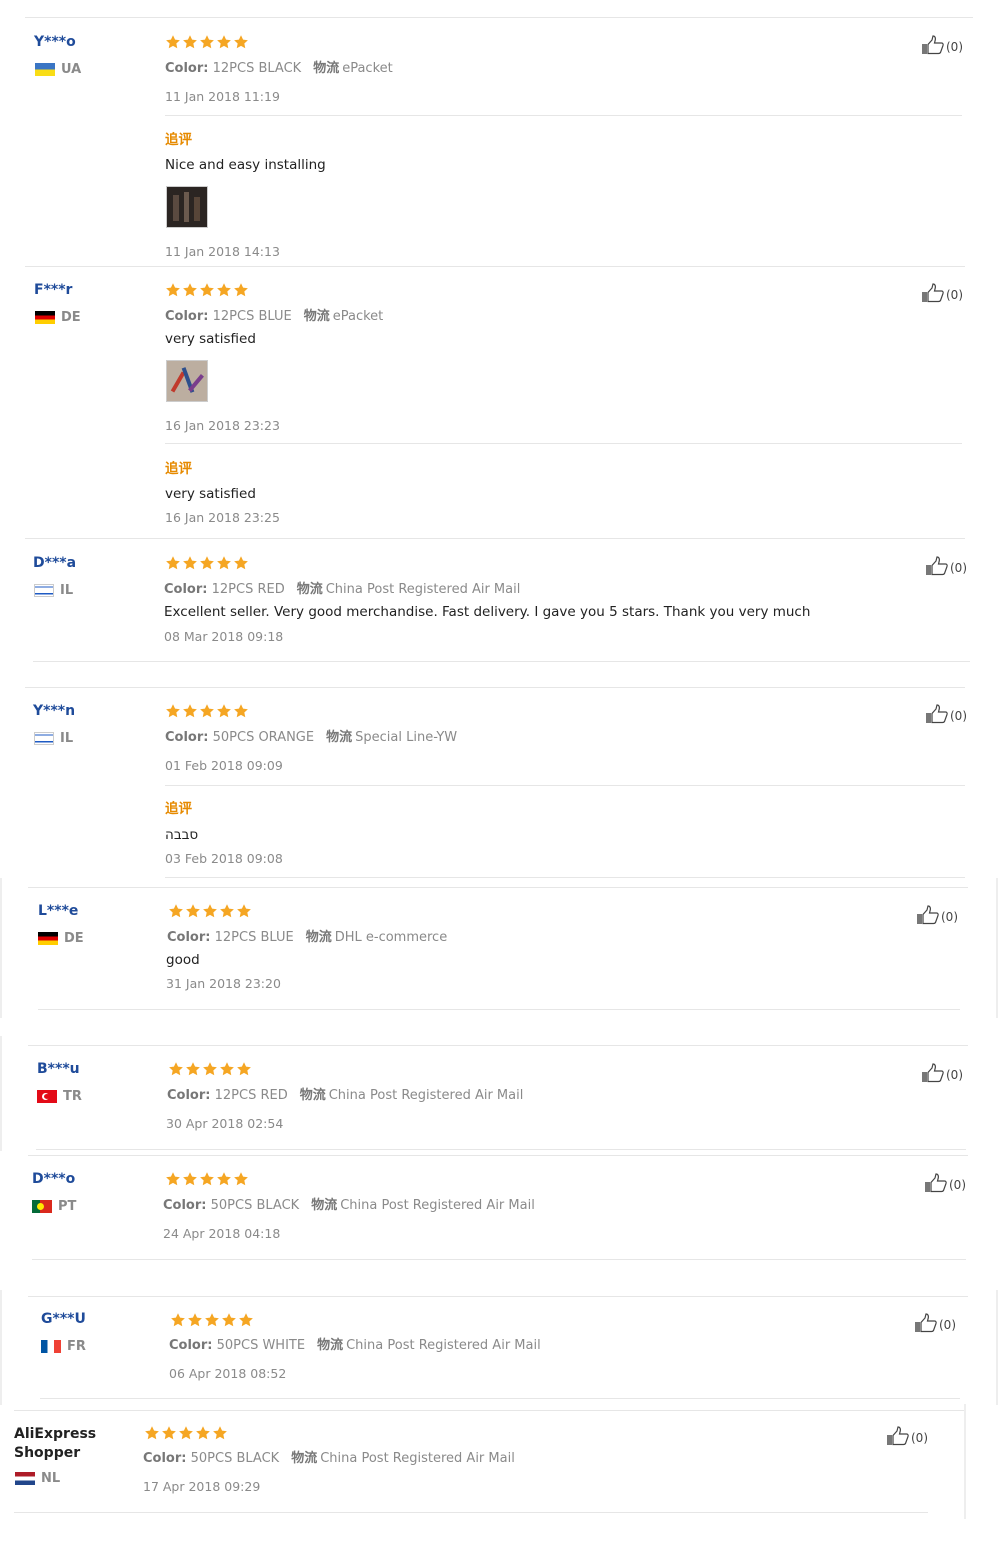 This screenshot has height=1550, width=1000. Describe the element at coordinates (245, 165) in the screenshot. I see `followup-text: Nice and easy installing` at that location.